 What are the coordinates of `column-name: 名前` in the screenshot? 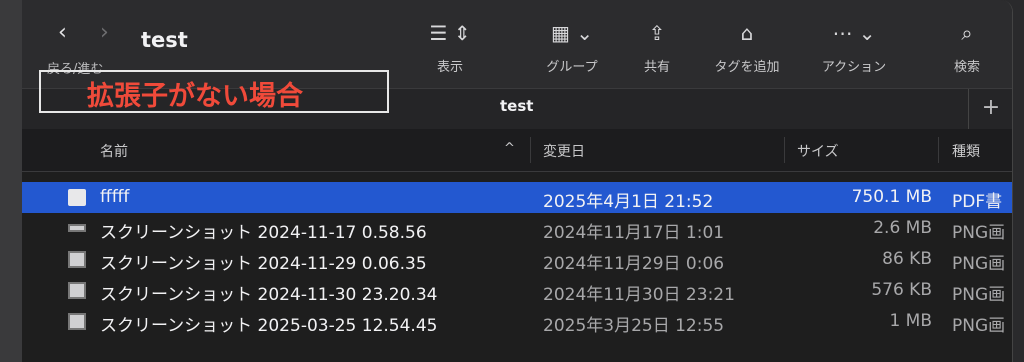 It's located at (114, 151).